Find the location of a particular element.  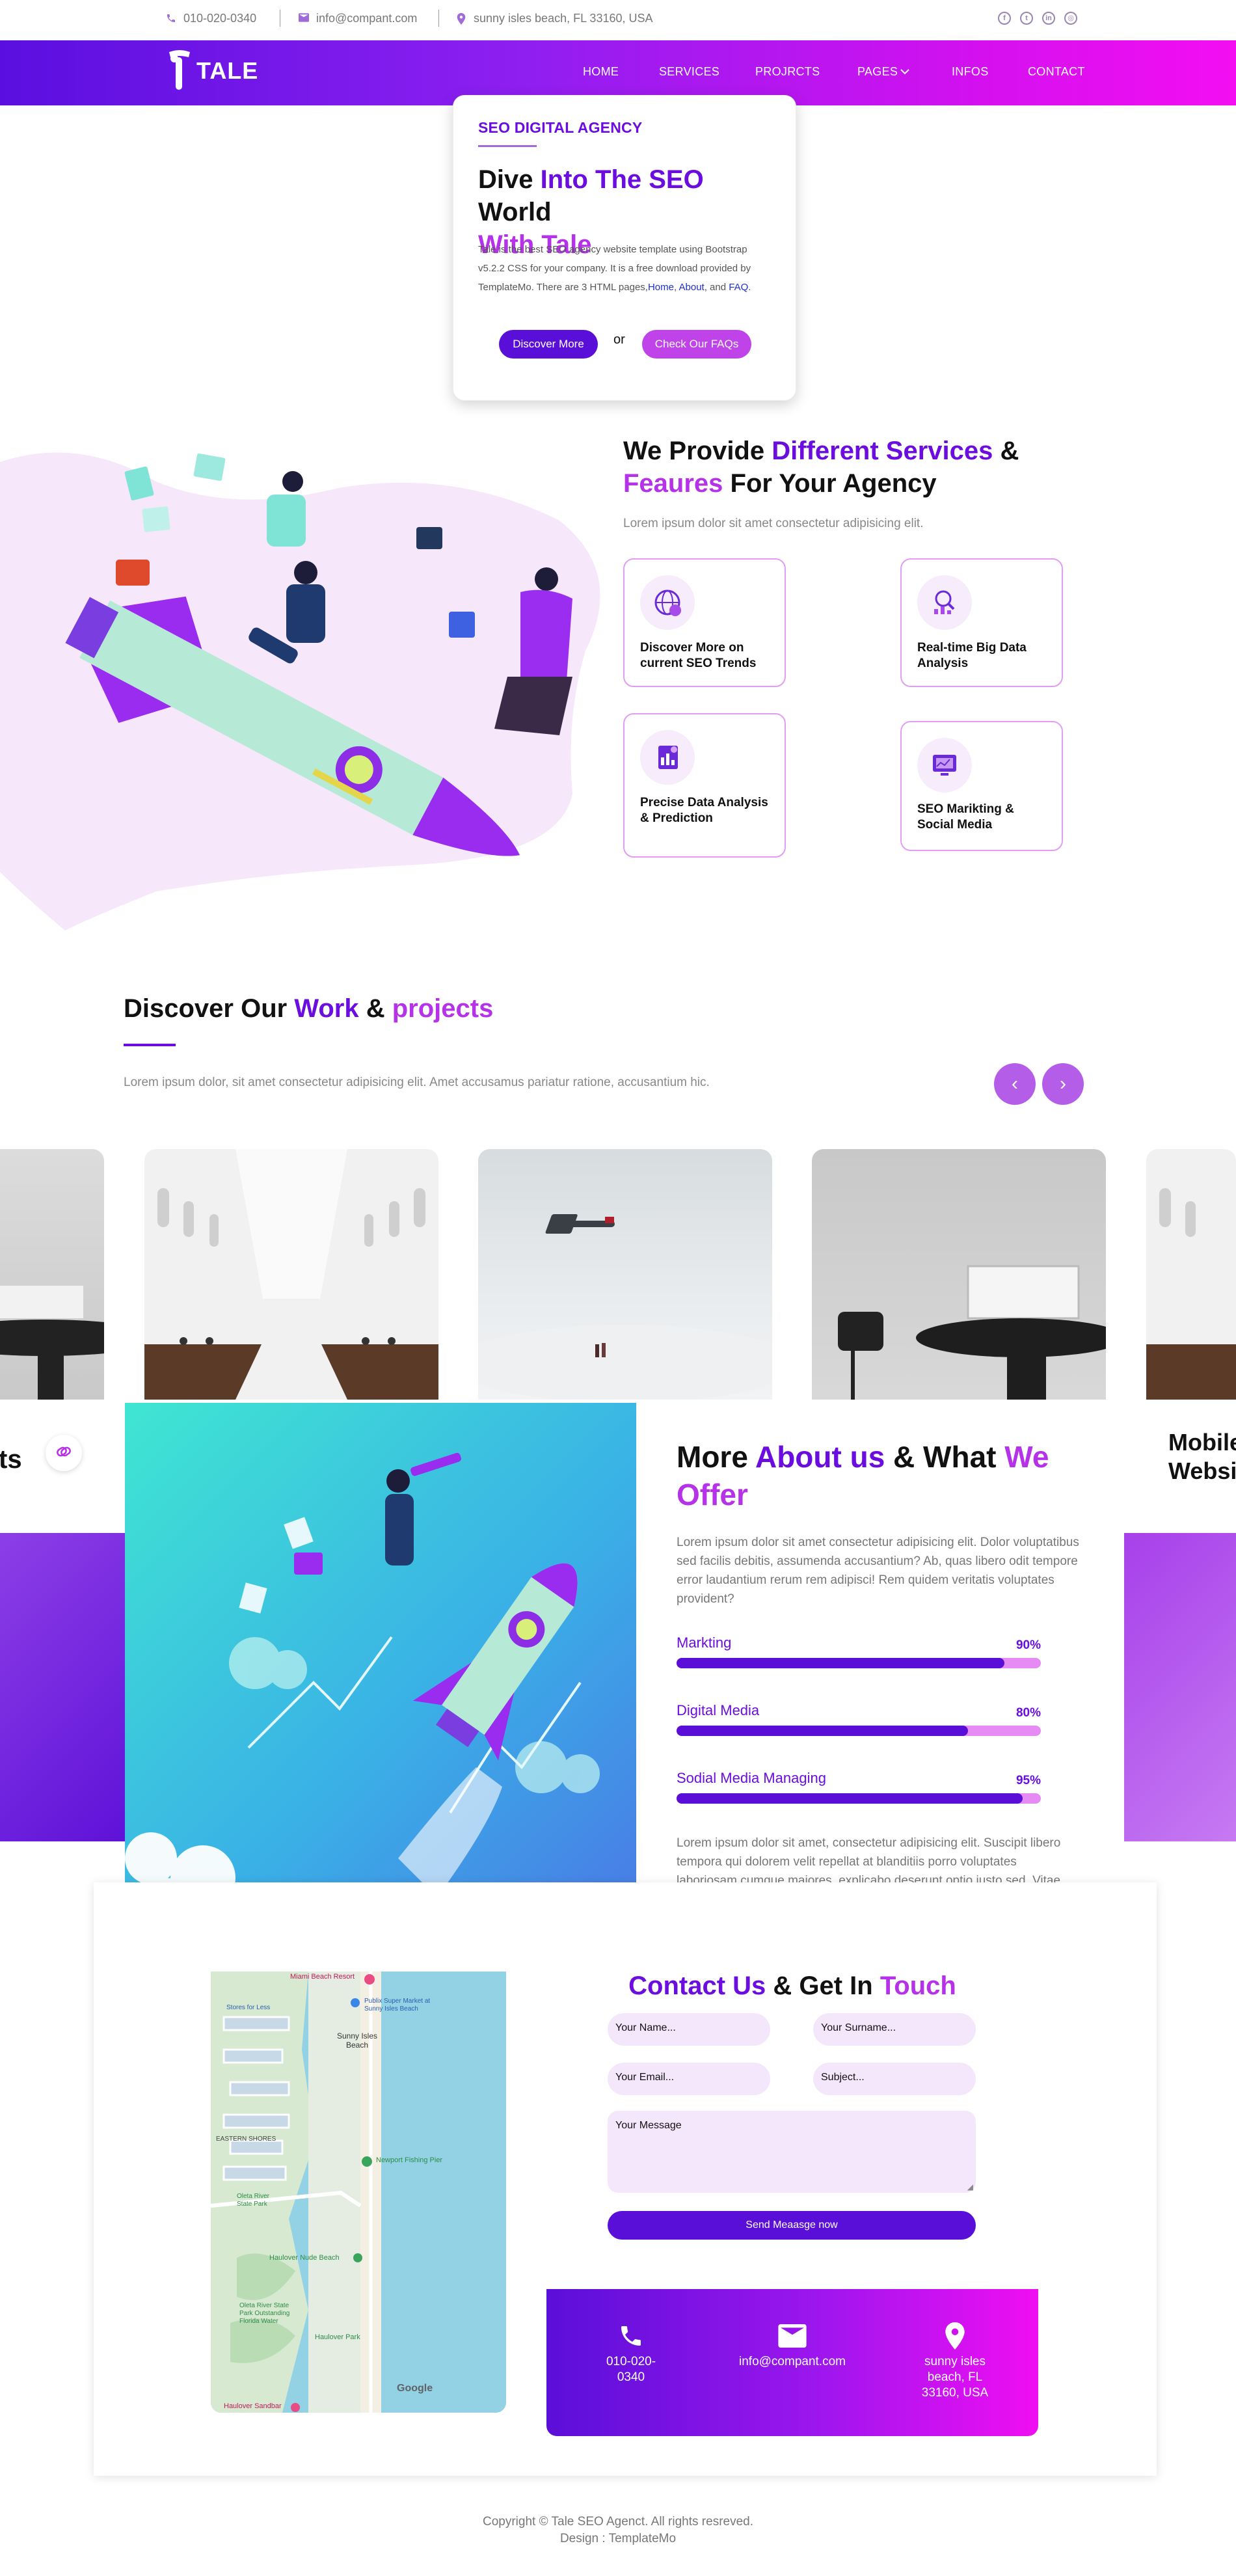

services-title-text: & is located at coordinates (1006, 451).